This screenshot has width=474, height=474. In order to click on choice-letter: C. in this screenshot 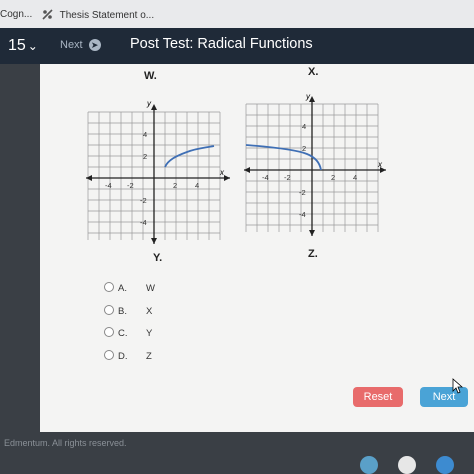, I will do `click(123, 333)`.